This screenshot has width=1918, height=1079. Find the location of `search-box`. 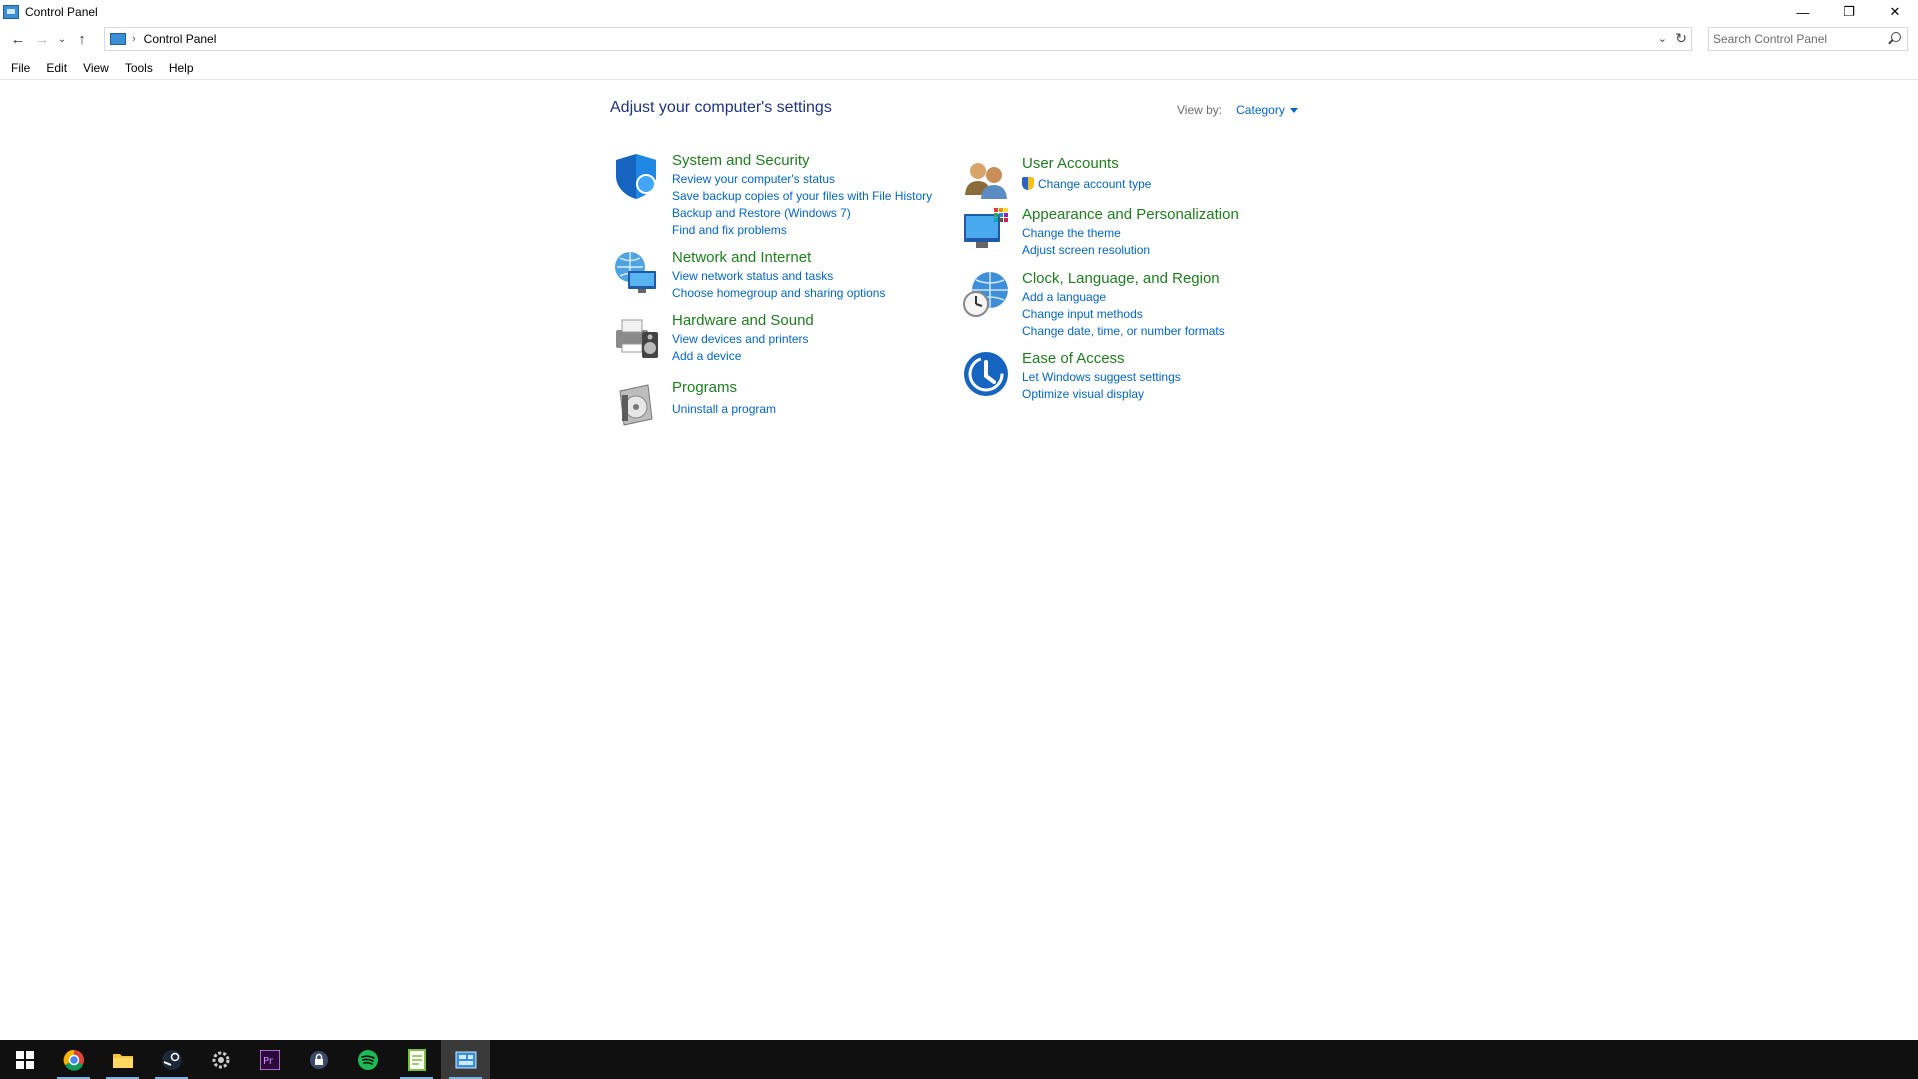

search-box is located at coordinates (1808, 39).